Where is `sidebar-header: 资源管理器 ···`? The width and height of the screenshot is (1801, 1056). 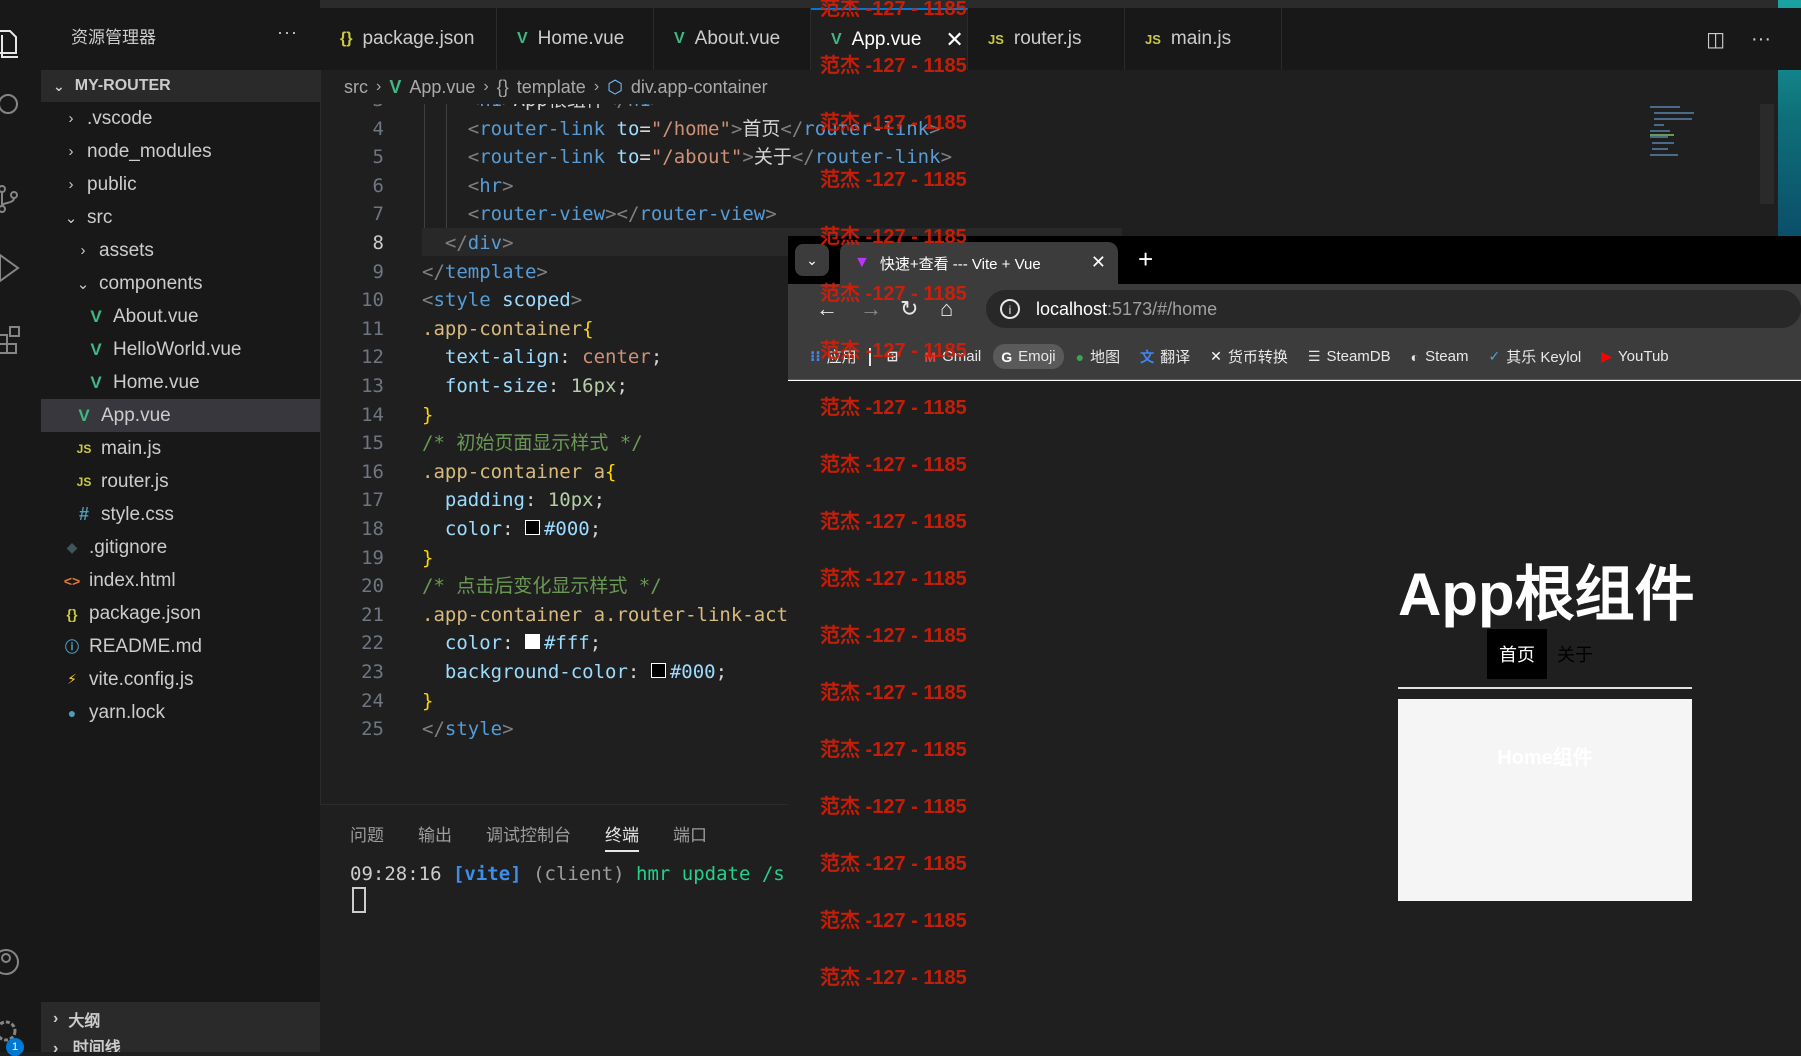
sidebar-header: 资源管理器 ··· is located at coordinates (180, 35).